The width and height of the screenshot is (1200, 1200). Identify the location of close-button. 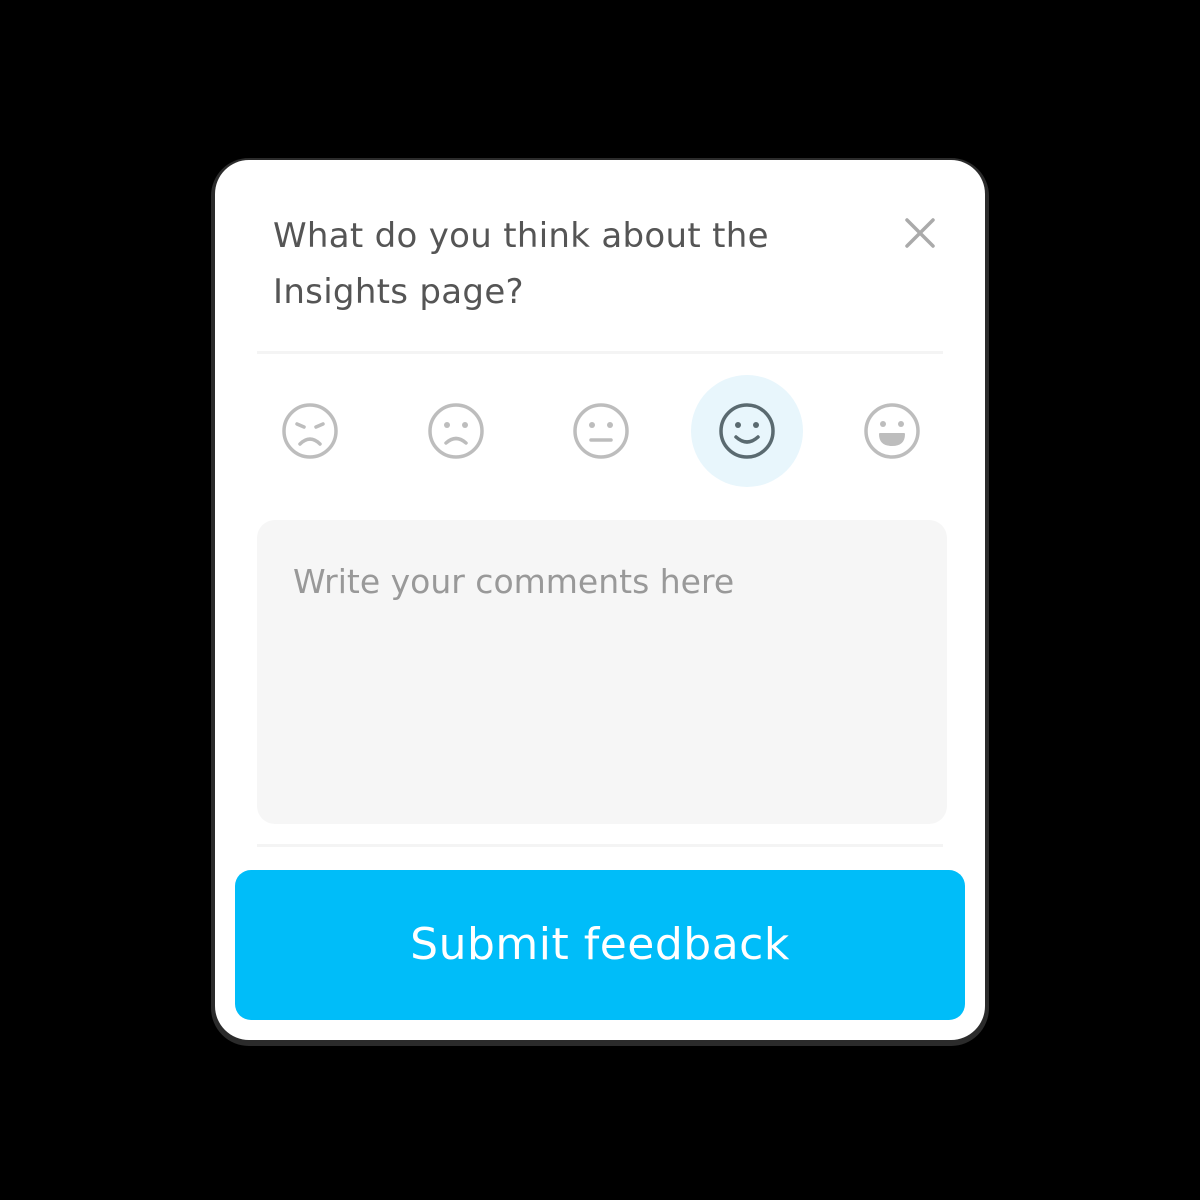
(920, 233).